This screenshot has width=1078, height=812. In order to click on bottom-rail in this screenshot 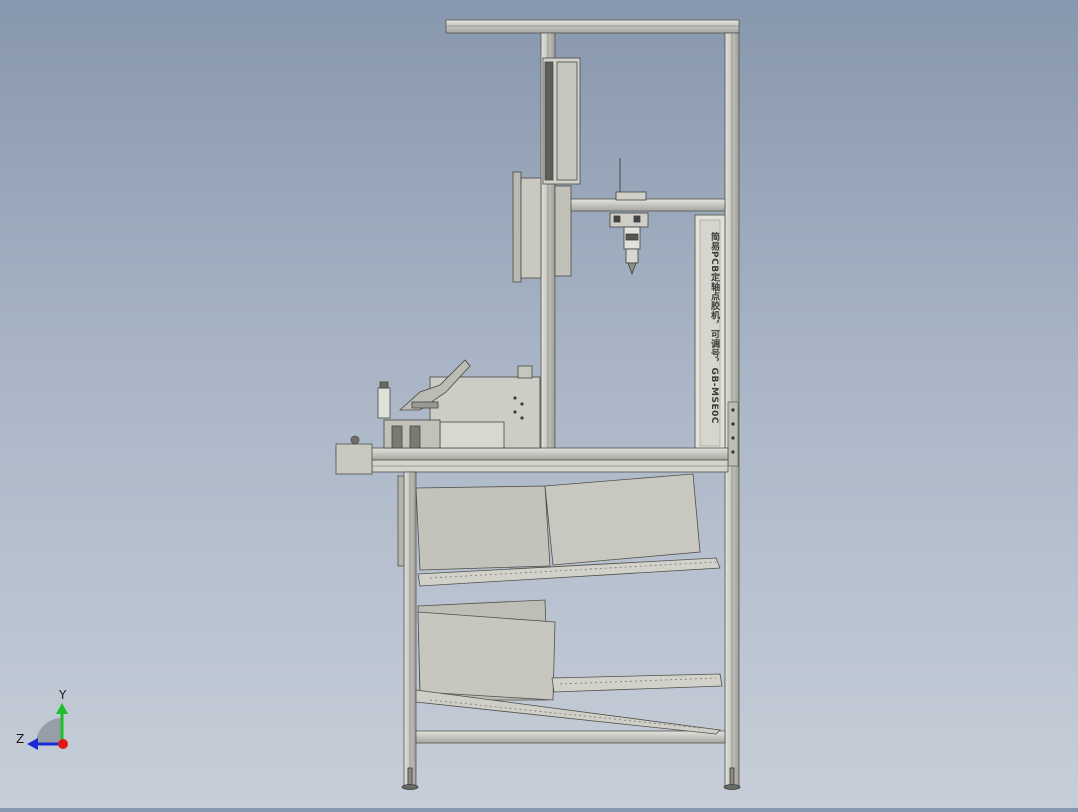, I will do `click(570, 737)`.